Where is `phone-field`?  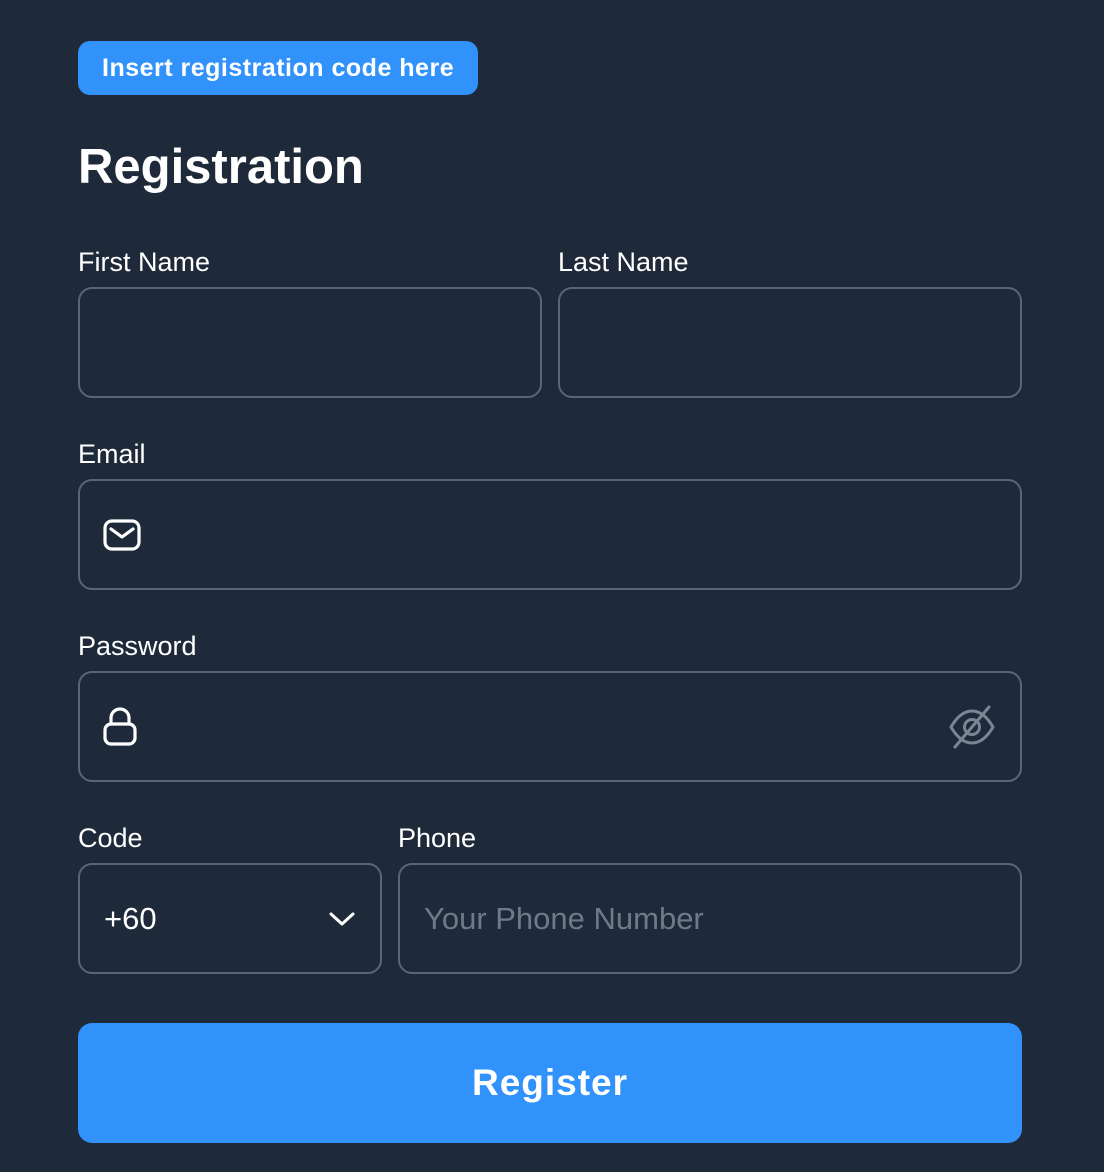 phone-field is located at coordinates (710, 918).